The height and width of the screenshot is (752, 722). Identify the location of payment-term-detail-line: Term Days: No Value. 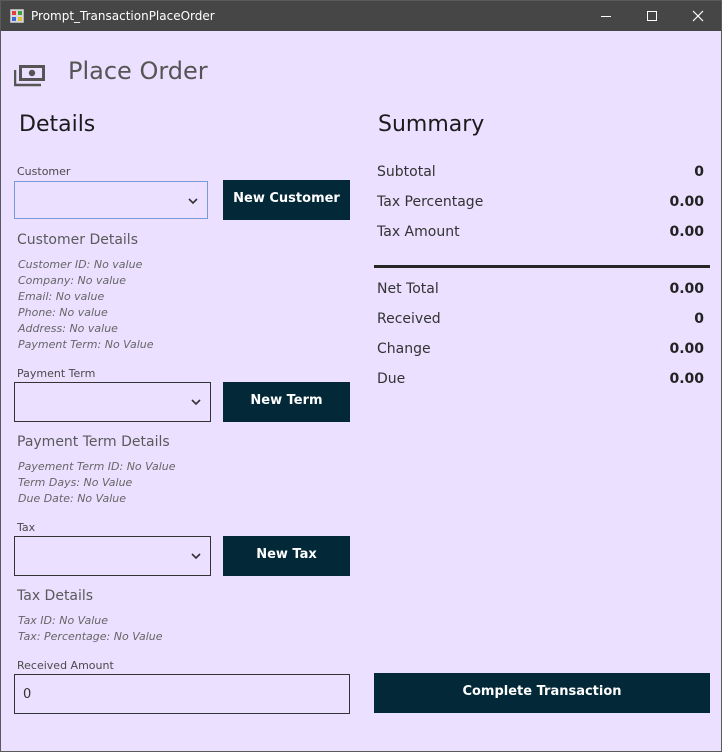
(75, 482).